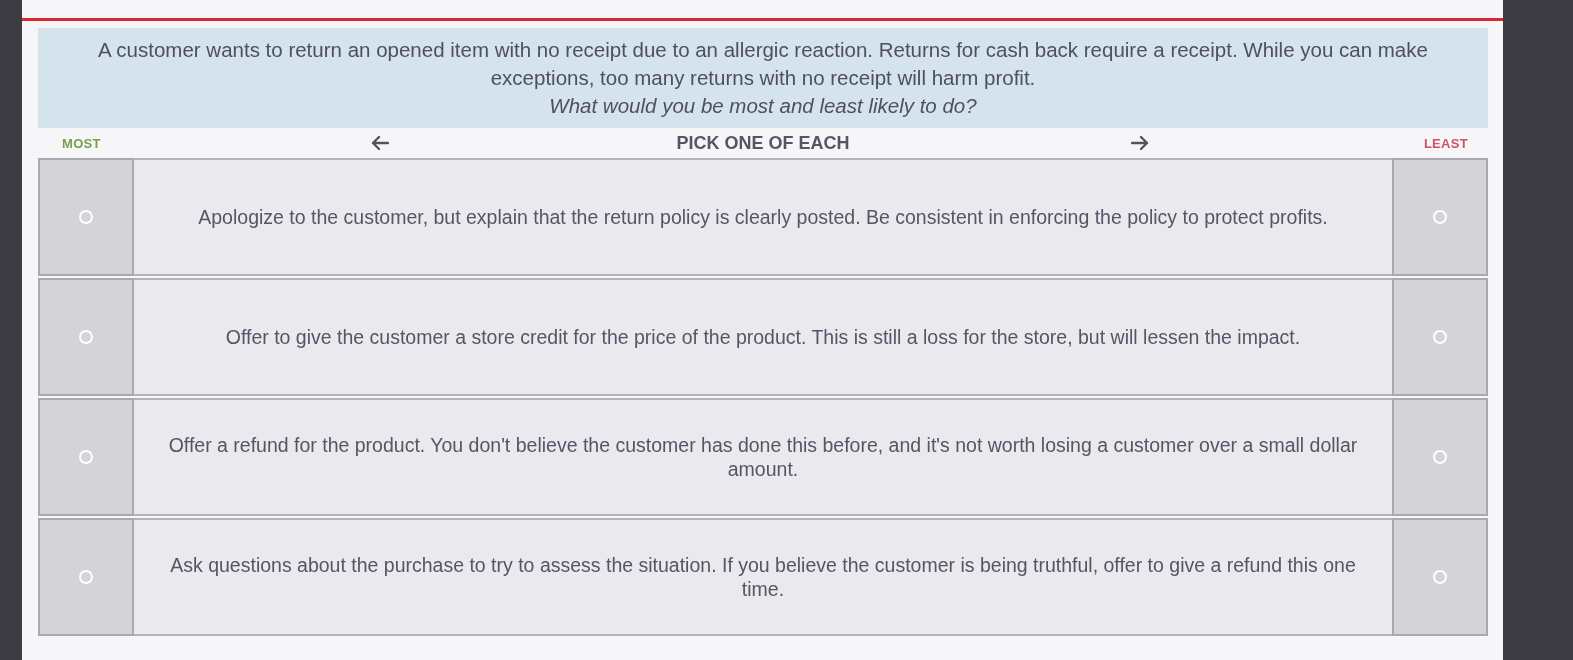  I want to click on left-arrow-icon, so click(379, 143).